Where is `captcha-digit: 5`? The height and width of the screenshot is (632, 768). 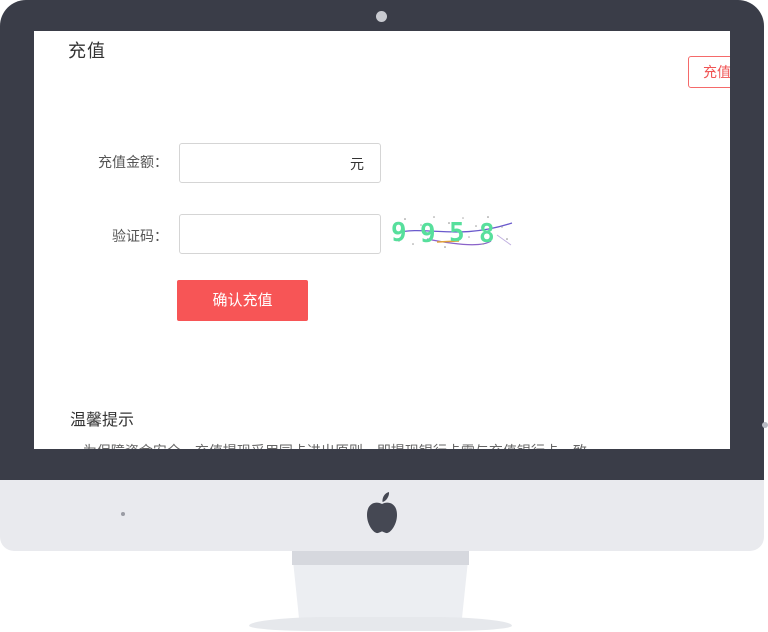
captcha-digit: 5 is located at coordinates (457, 233).